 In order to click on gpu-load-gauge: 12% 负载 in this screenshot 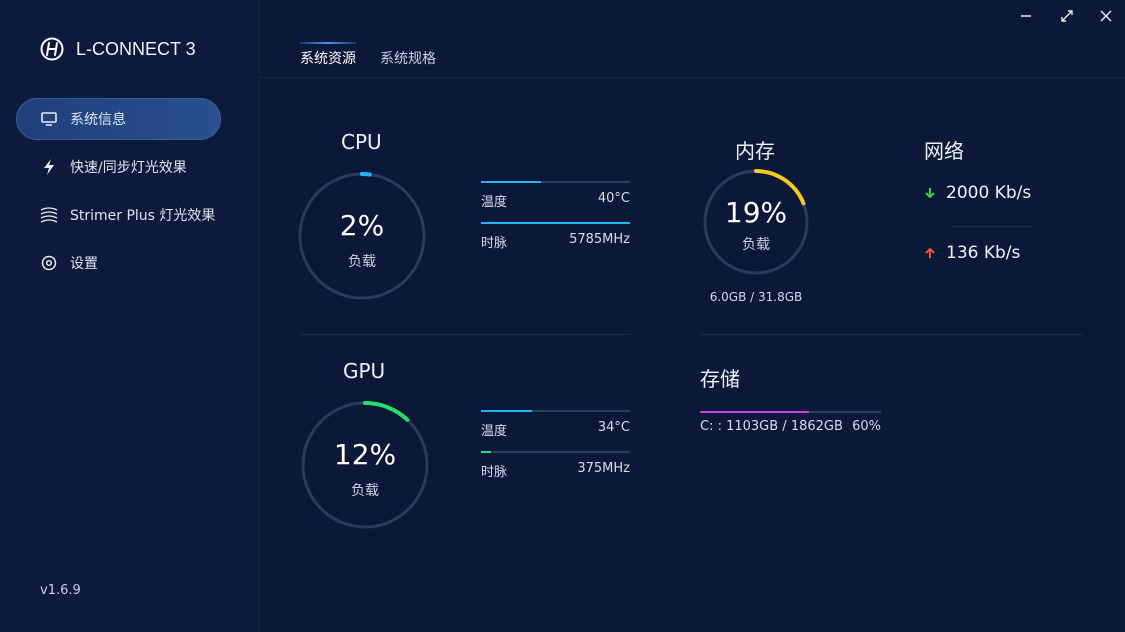, I will do `click(365, 465)`.